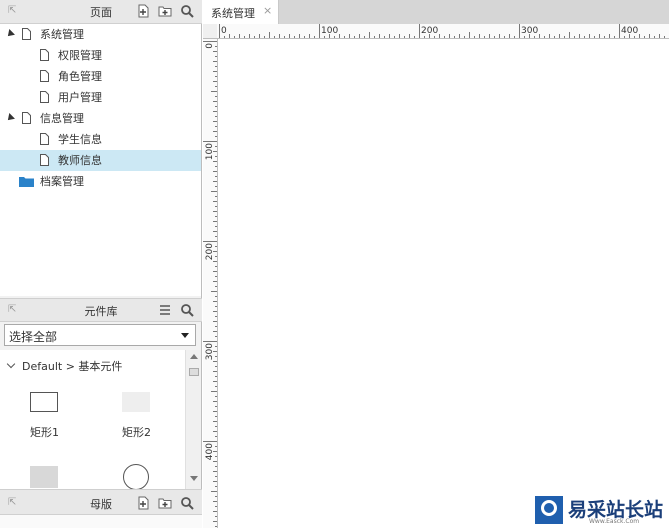 The width and height of the screenshot is (669, 528). I want to click on close-icon: ×, so click(267, 10).